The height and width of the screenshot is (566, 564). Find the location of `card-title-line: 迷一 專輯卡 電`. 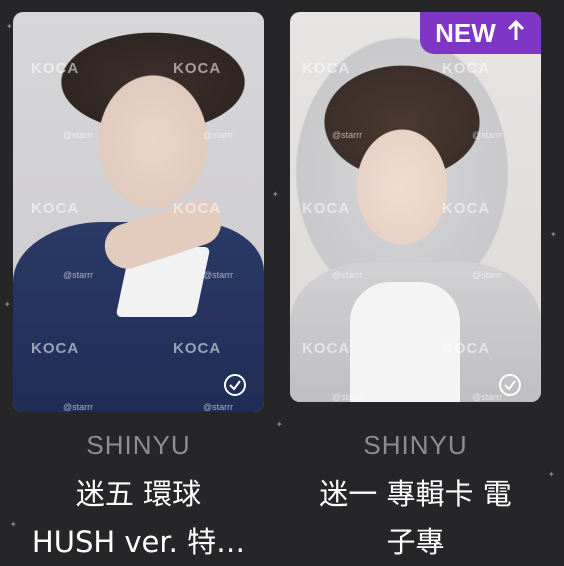

card-title-line: 迷一 專輯卡 電 is located at coordinates (415, 494).